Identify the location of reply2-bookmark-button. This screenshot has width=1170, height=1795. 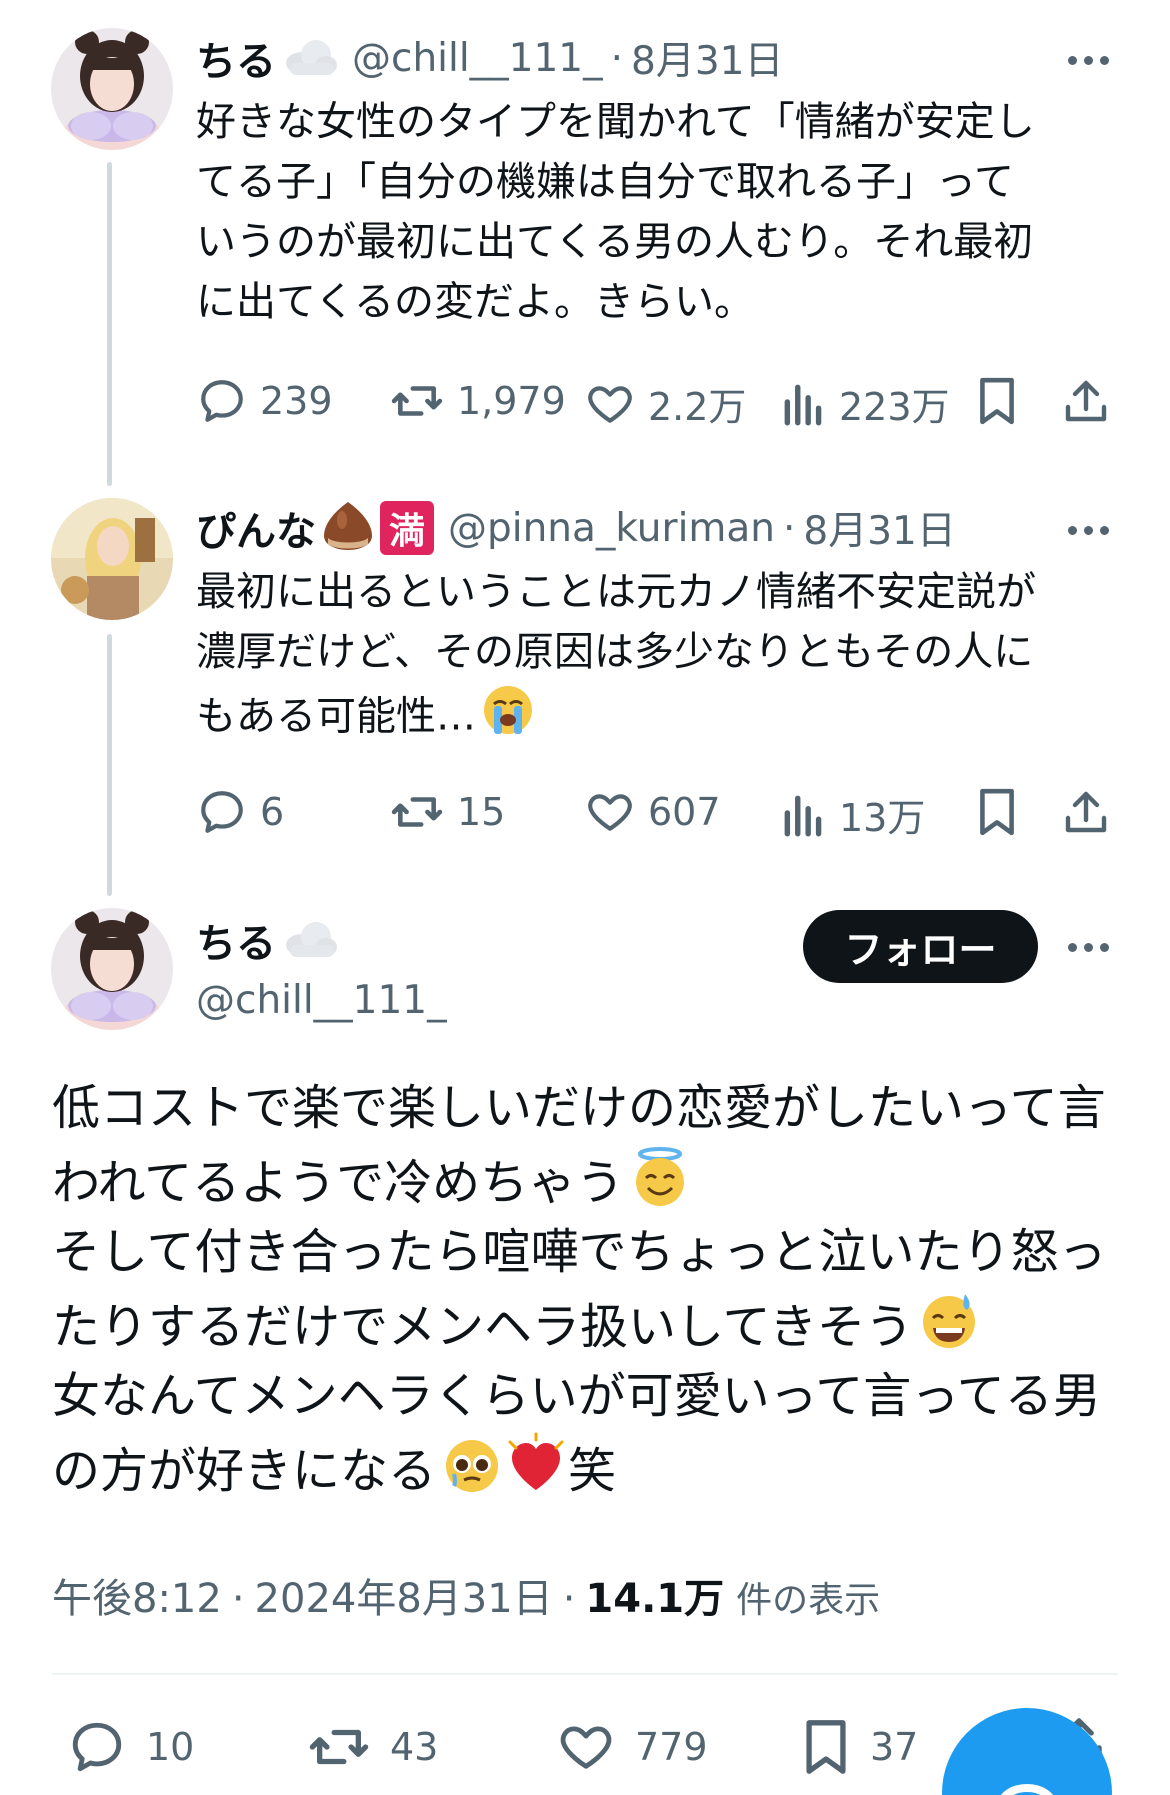
(997, 812).